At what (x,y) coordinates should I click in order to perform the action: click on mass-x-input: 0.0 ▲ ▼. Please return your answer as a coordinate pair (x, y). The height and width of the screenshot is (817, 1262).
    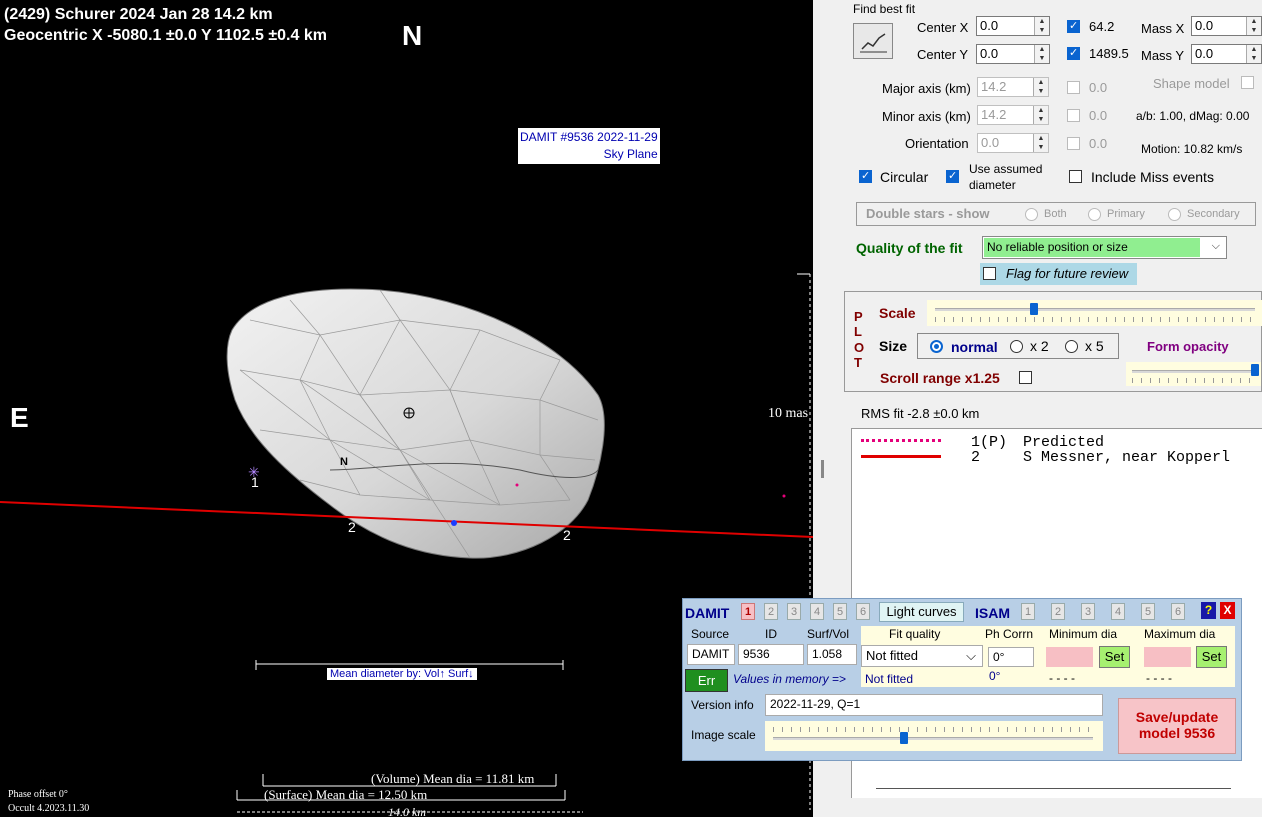
    Looking at the image, I should click on (1226, 26).